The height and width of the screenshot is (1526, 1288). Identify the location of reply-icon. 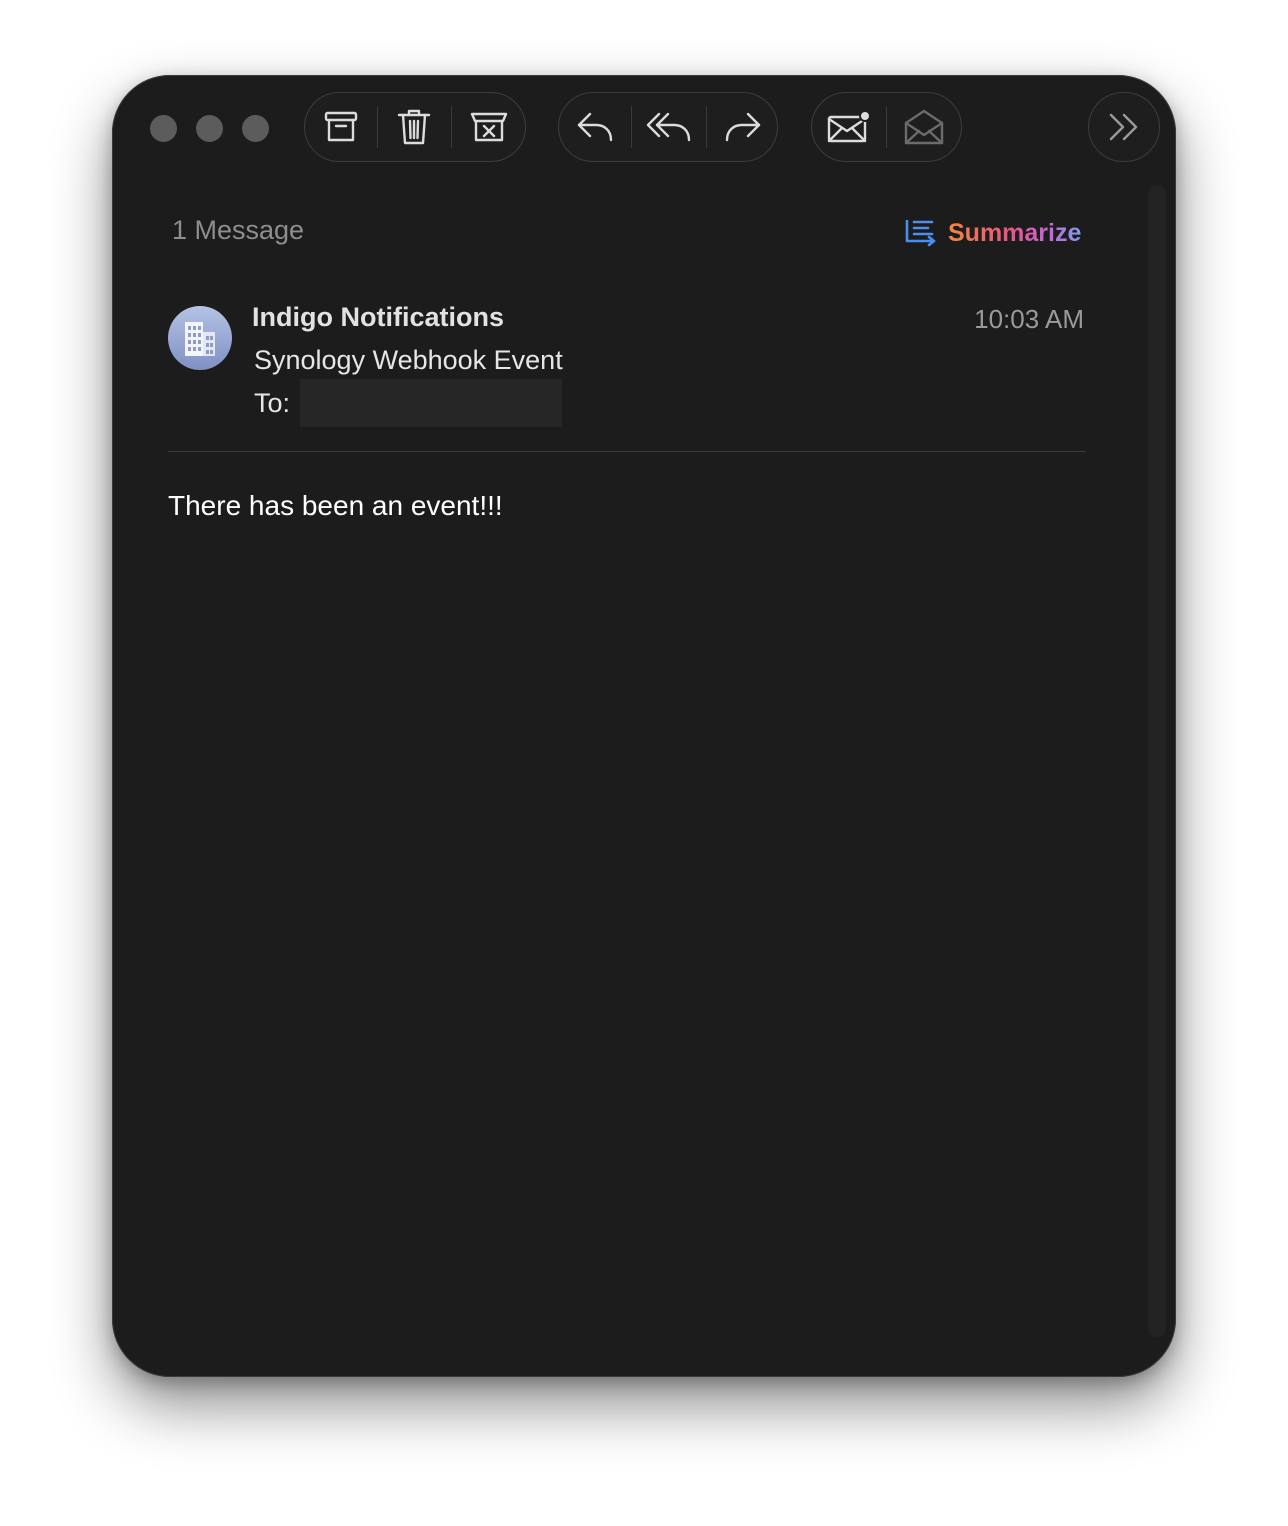
(595, 127).